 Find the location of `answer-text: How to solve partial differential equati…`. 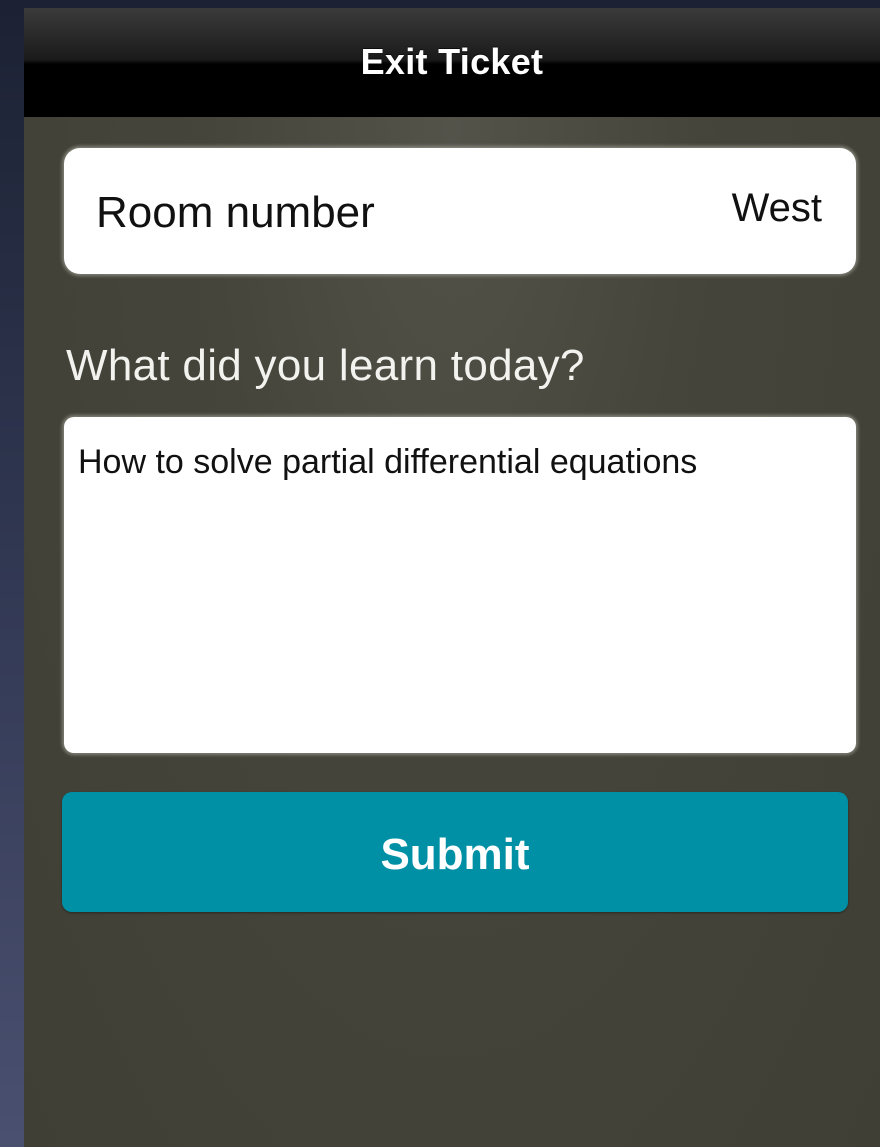

answer-text: How to solve partial differential equati… is located at coordinates (388, 462).